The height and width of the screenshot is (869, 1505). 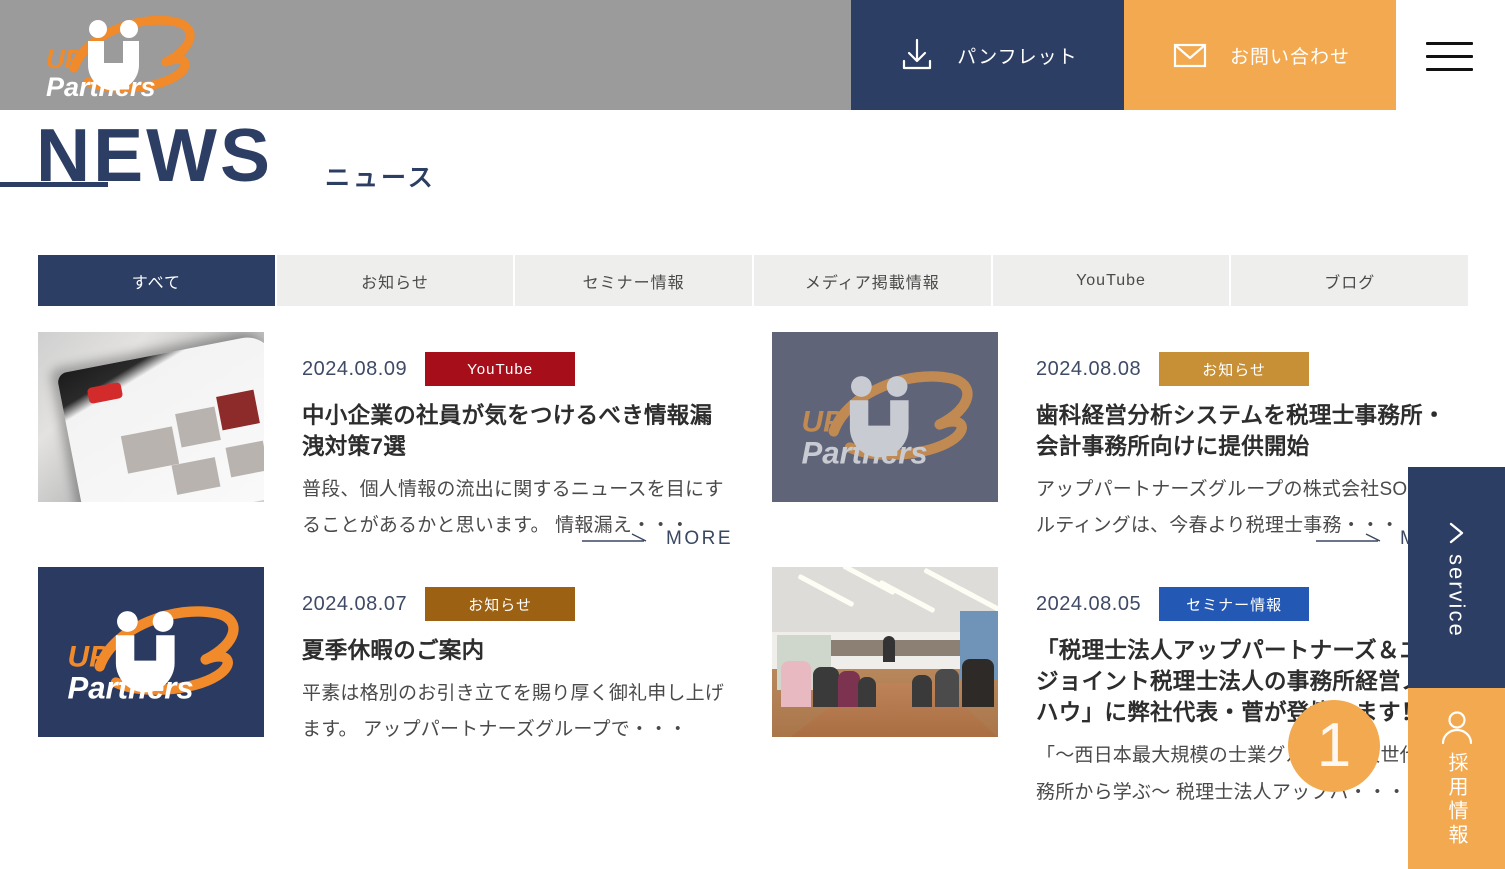 I want to click on news-date: 2024.08.07, so click(x=355, y=603).